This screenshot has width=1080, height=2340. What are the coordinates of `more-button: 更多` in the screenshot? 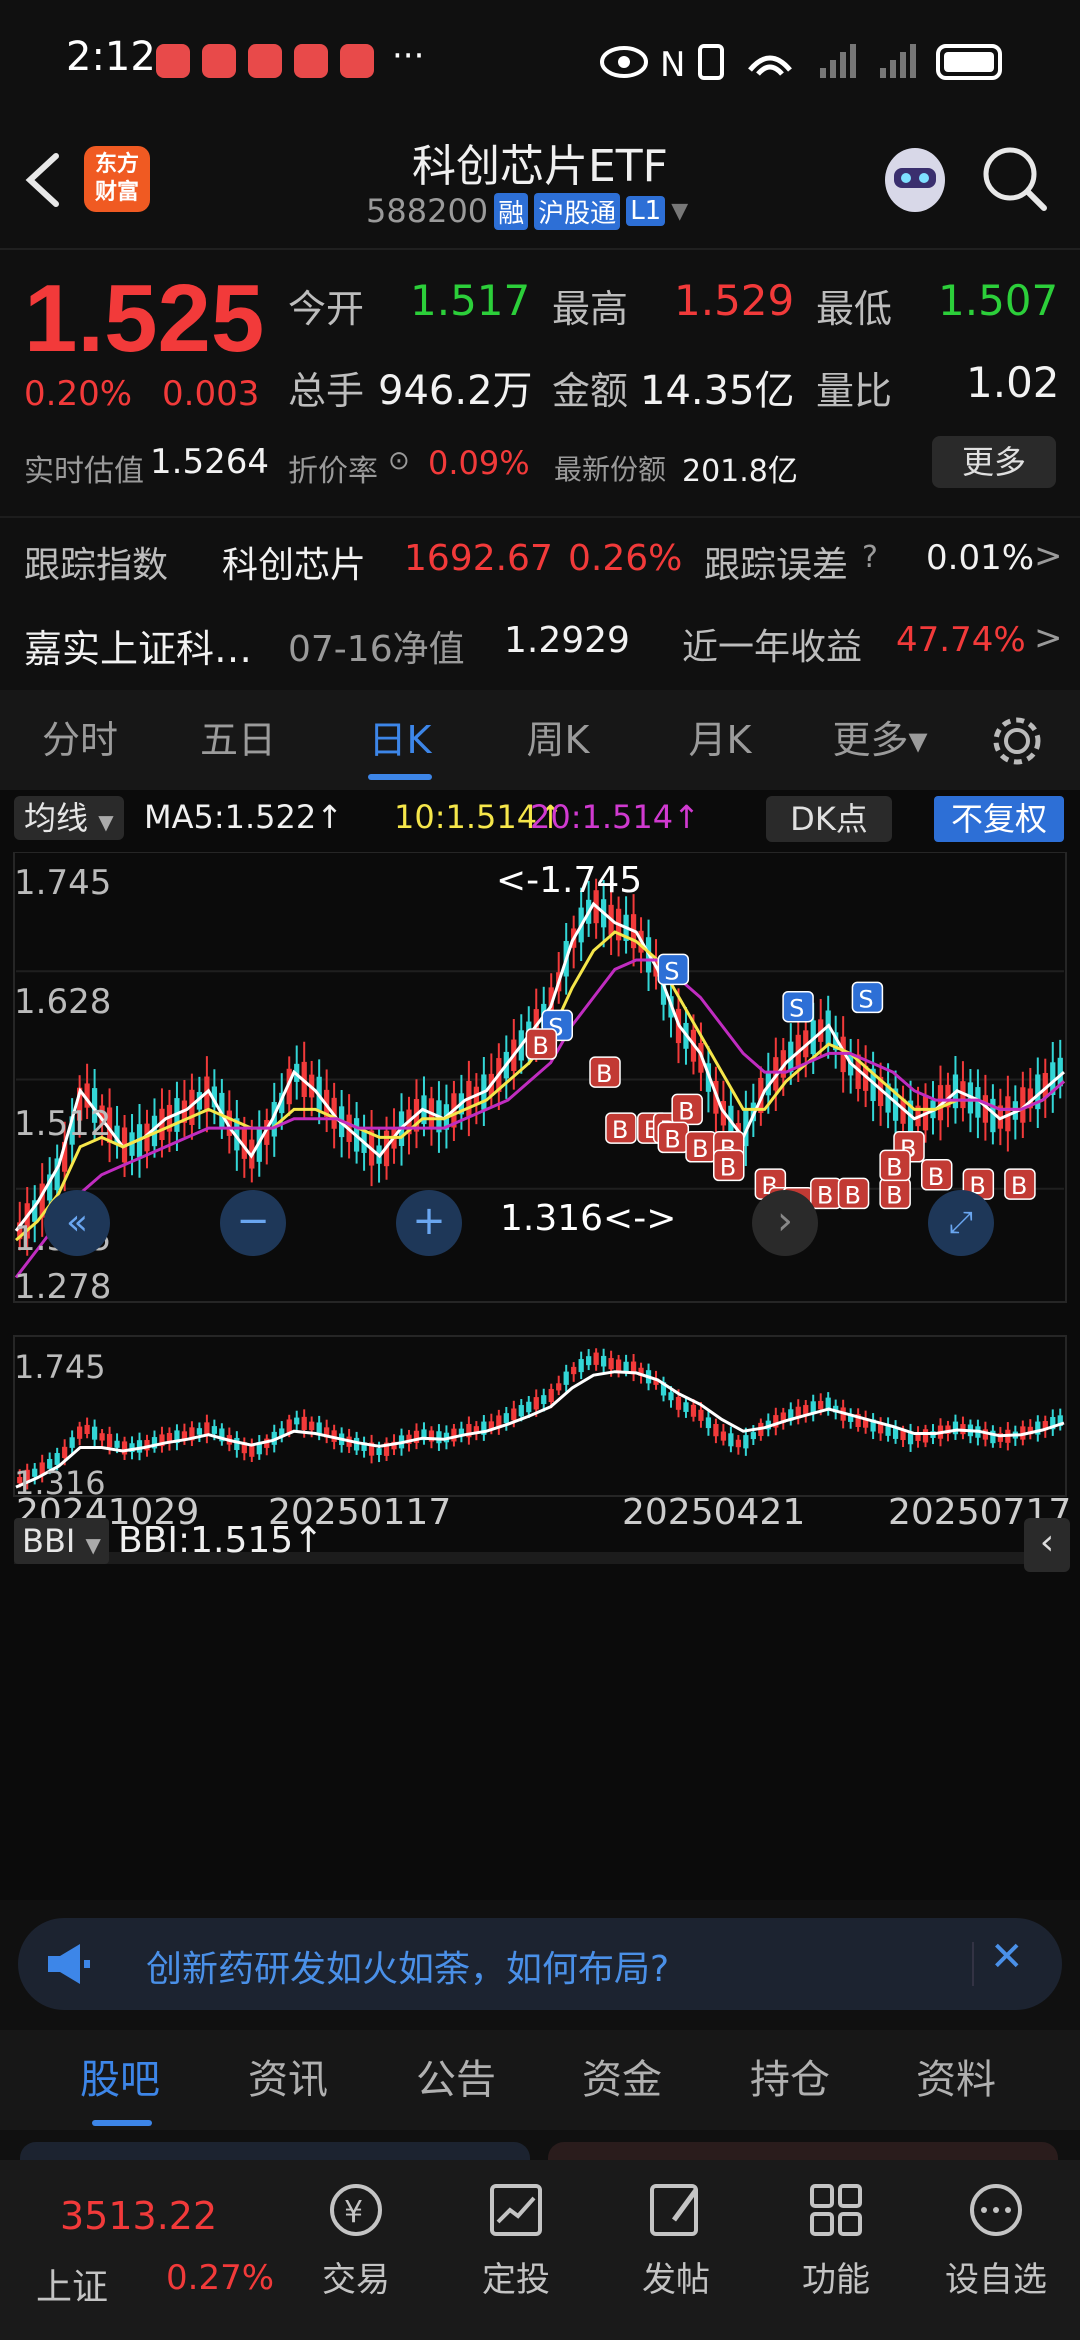 It's located at (994, 462).